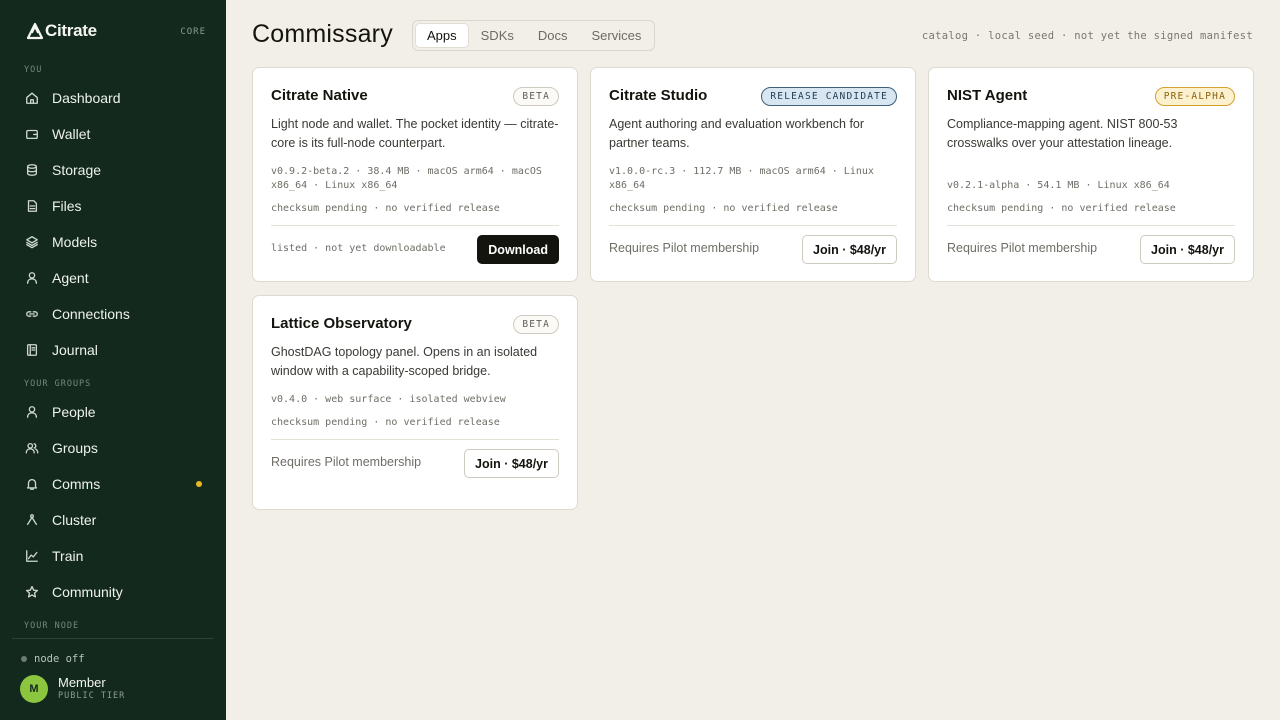 This screenshot has width=1280, height=720. What do you see at coordinates (82, 682) in the screenshot?
I see `user-name: Member` at bounding box center [82, 682].